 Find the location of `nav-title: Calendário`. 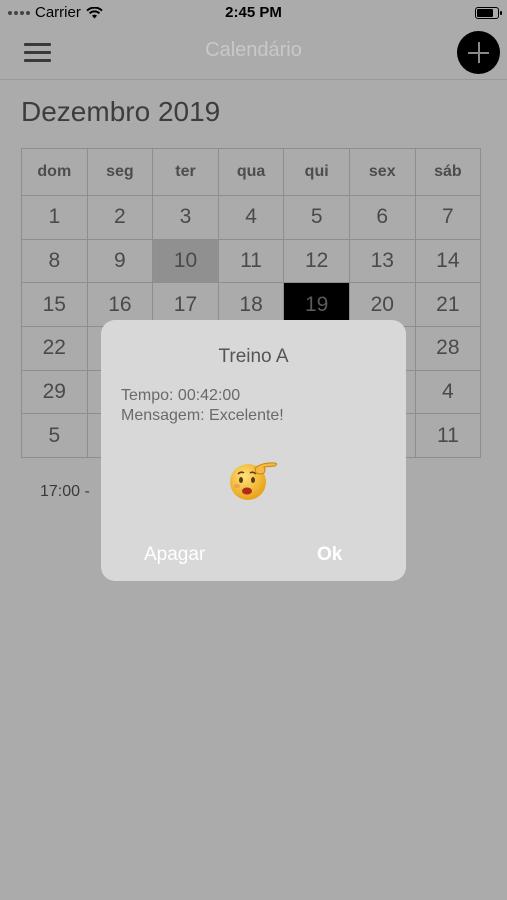

nav-title: Calendário is located at coordinates (253, 50).